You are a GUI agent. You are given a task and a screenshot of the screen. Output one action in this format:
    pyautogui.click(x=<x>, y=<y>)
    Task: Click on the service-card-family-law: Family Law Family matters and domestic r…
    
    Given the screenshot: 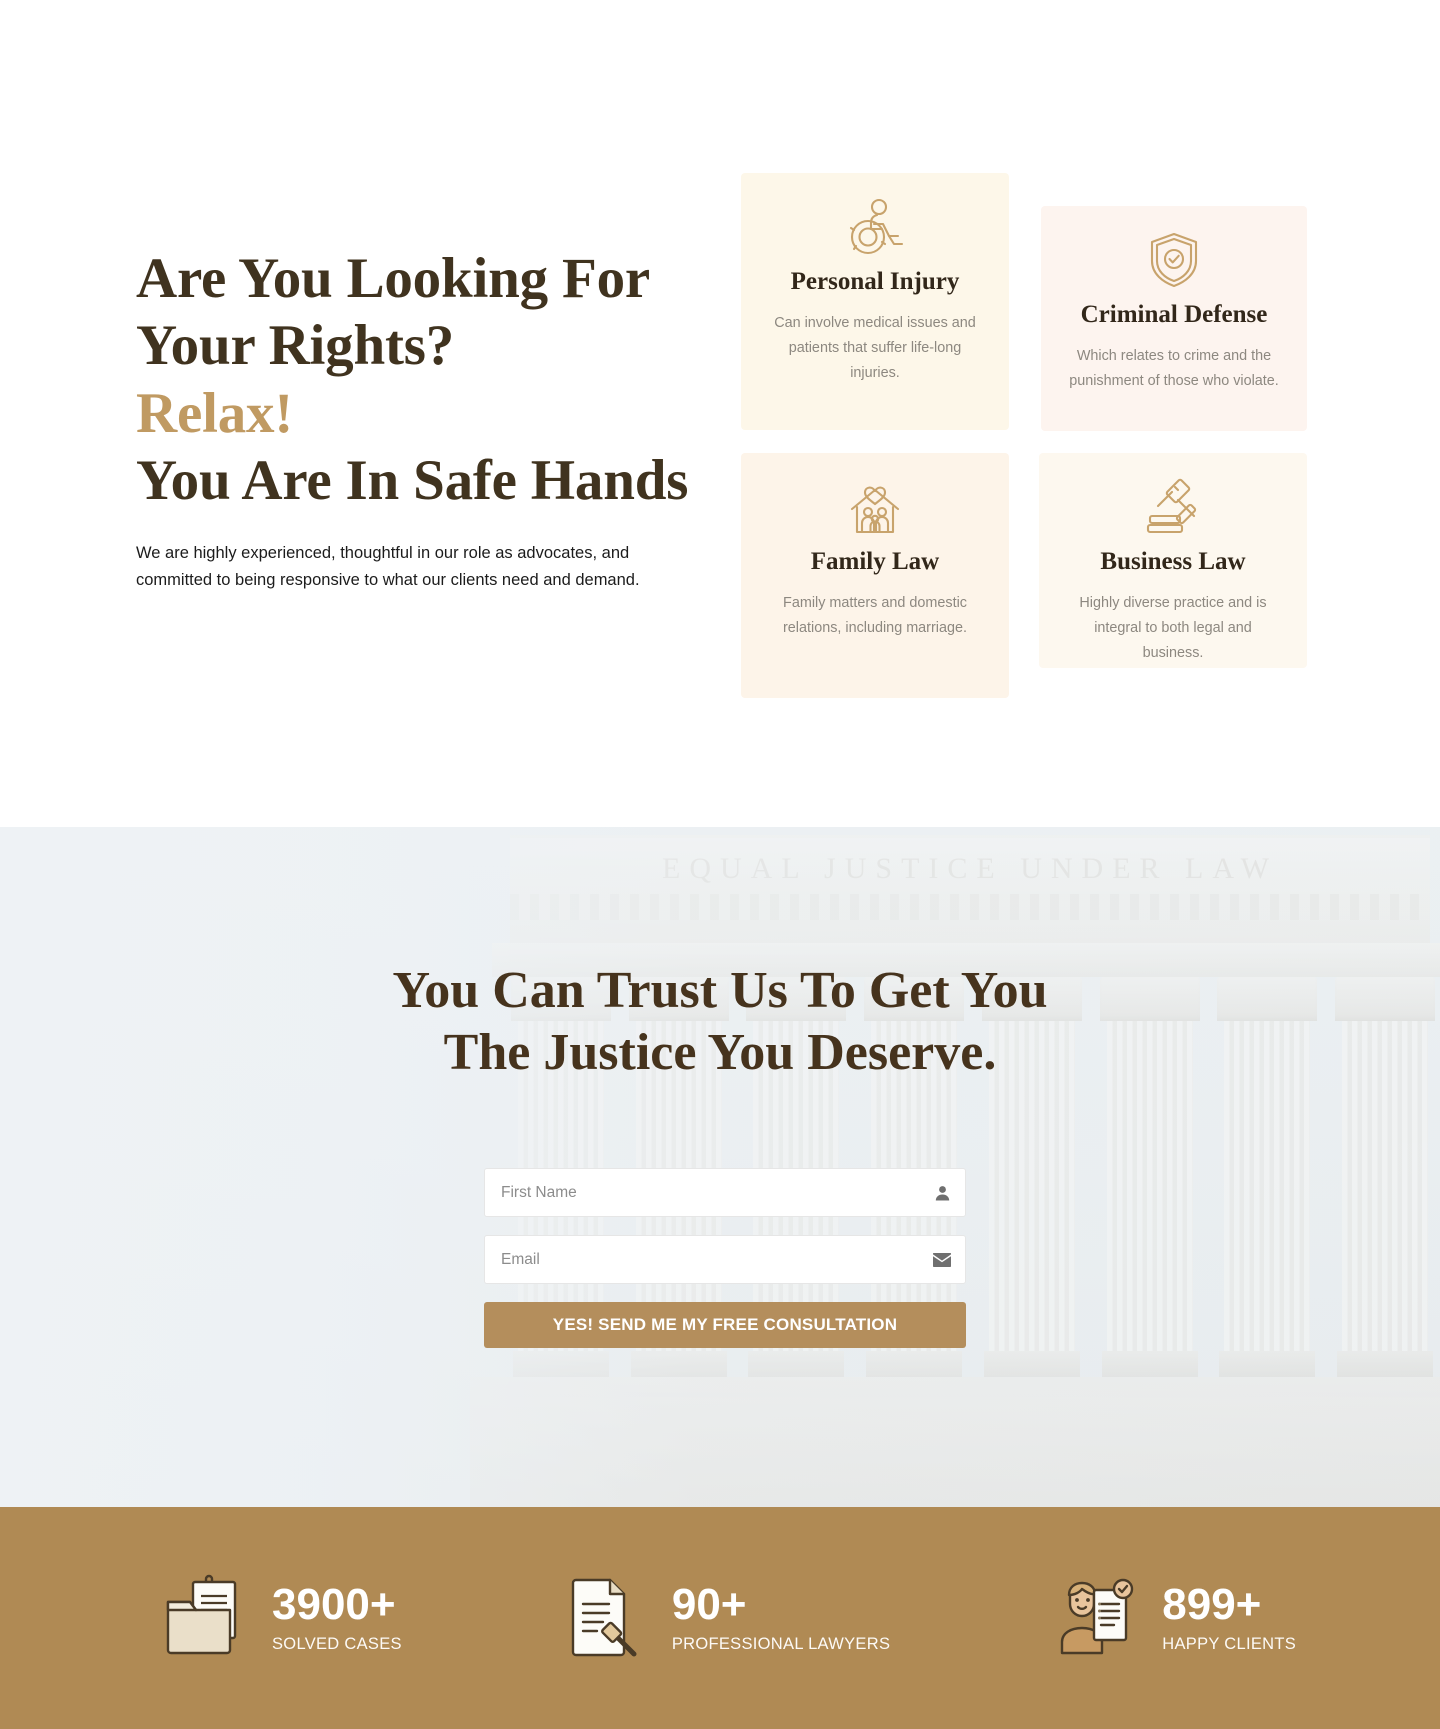 What is the action you would take?
    pyautogui.click(x=875, y=575)
    